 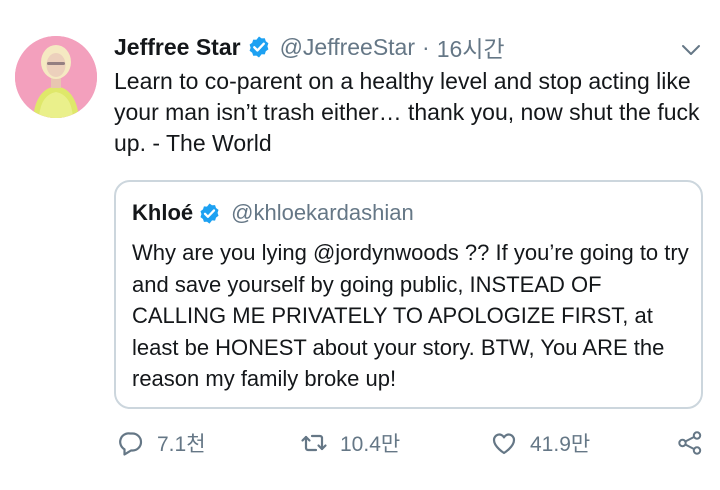 What do you see at coordinates (560, 444) in the screenshot?
I see `like-count: 41.9만` at bounding box center [560, 444].